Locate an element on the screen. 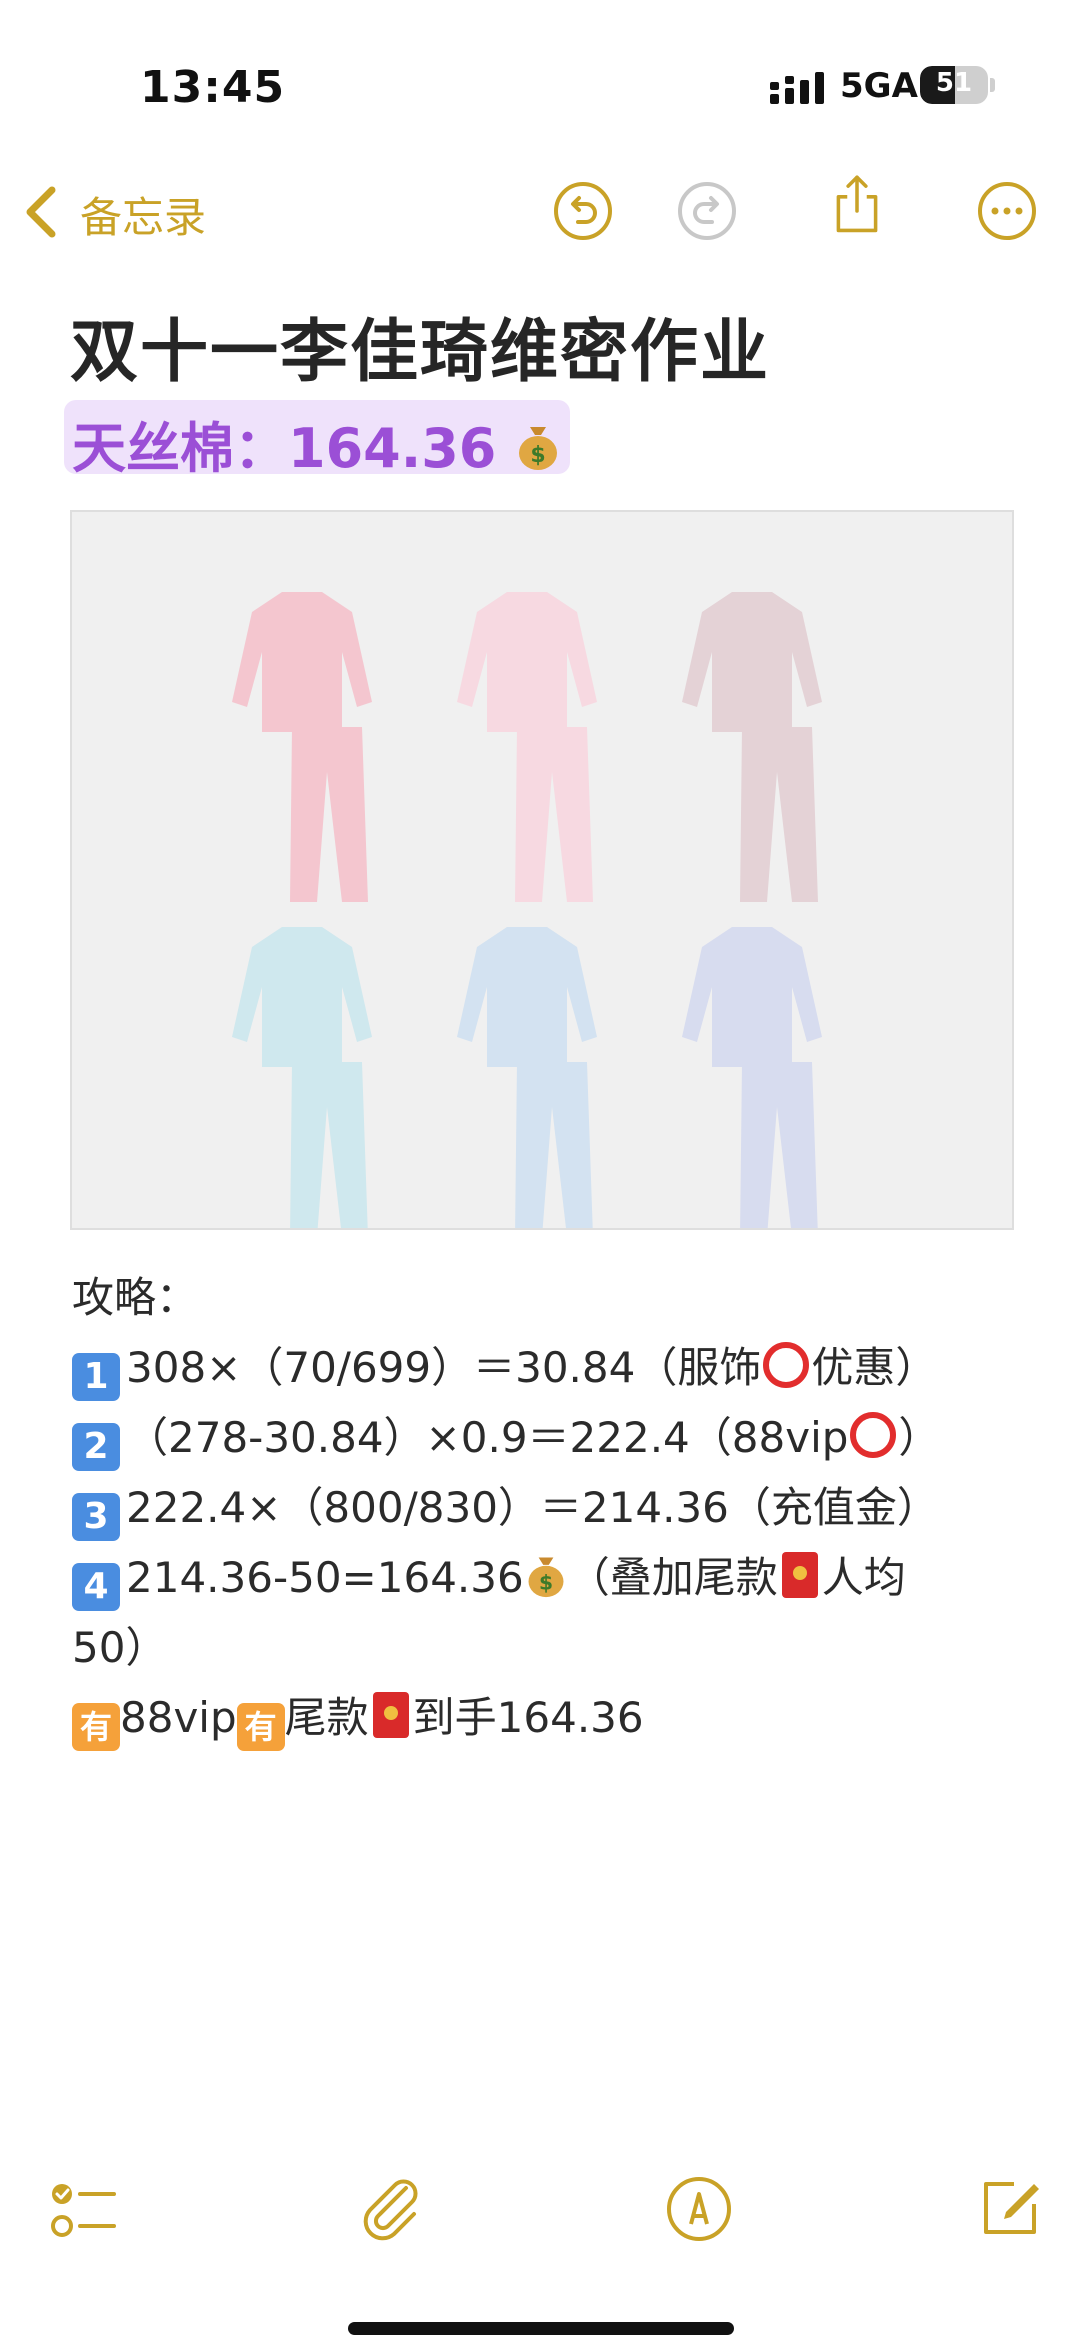  line-2-text-b: ） is located at coordinates (919, 1437).